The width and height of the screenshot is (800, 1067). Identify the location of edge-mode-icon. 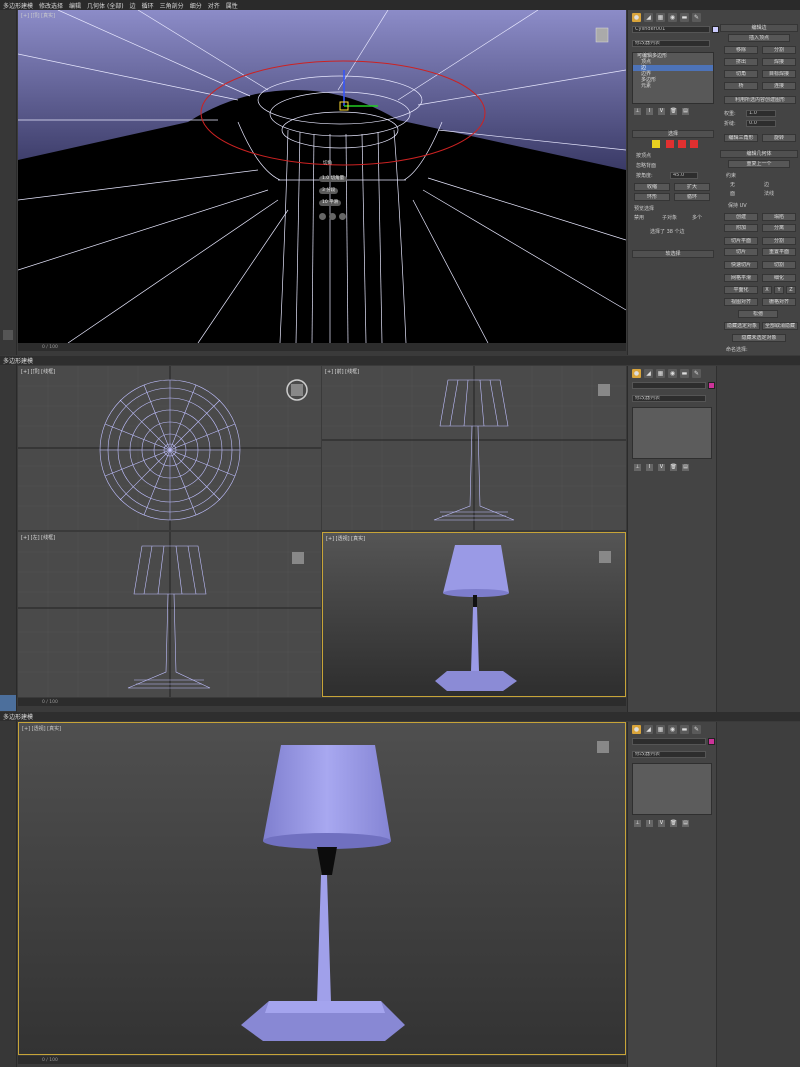
(670, 144).